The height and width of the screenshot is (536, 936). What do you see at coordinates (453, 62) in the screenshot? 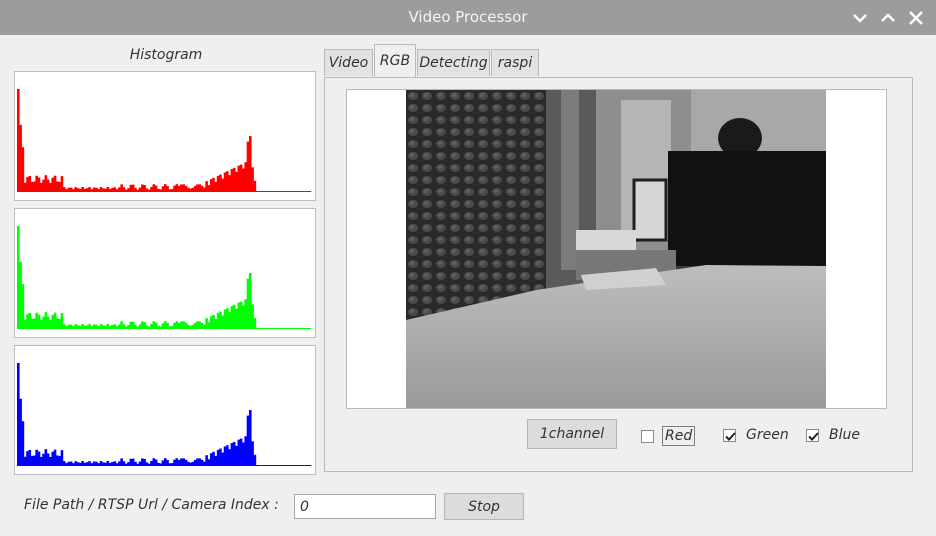
I see `tab-detecting: Detecting` at bounding box center [453, 62].